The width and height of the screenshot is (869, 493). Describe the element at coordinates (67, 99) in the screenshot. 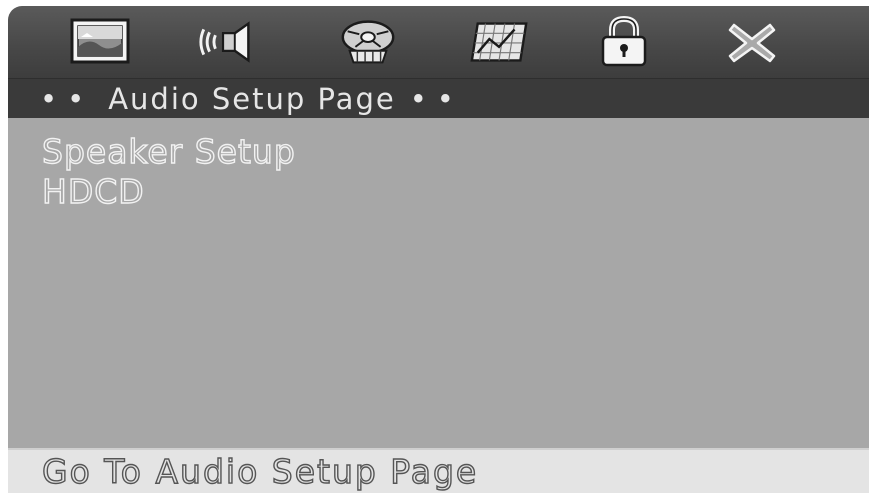

I see `title-dots-left: ••` at that location.